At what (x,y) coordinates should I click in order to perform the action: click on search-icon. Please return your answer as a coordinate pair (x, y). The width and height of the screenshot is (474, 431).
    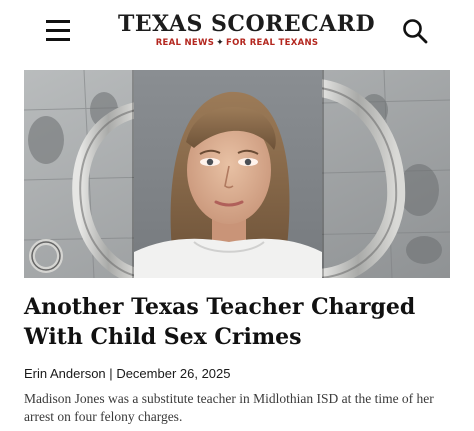
    Looking at the image, I should click on (415, 31).